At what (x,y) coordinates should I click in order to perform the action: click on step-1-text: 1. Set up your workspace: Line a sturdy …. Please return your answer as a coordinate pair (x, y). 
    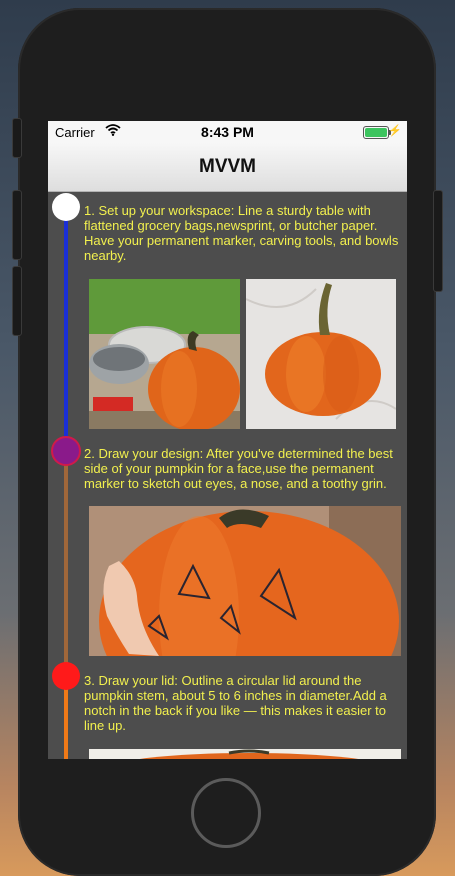
    Looking at the image, I should click on (241, 233).